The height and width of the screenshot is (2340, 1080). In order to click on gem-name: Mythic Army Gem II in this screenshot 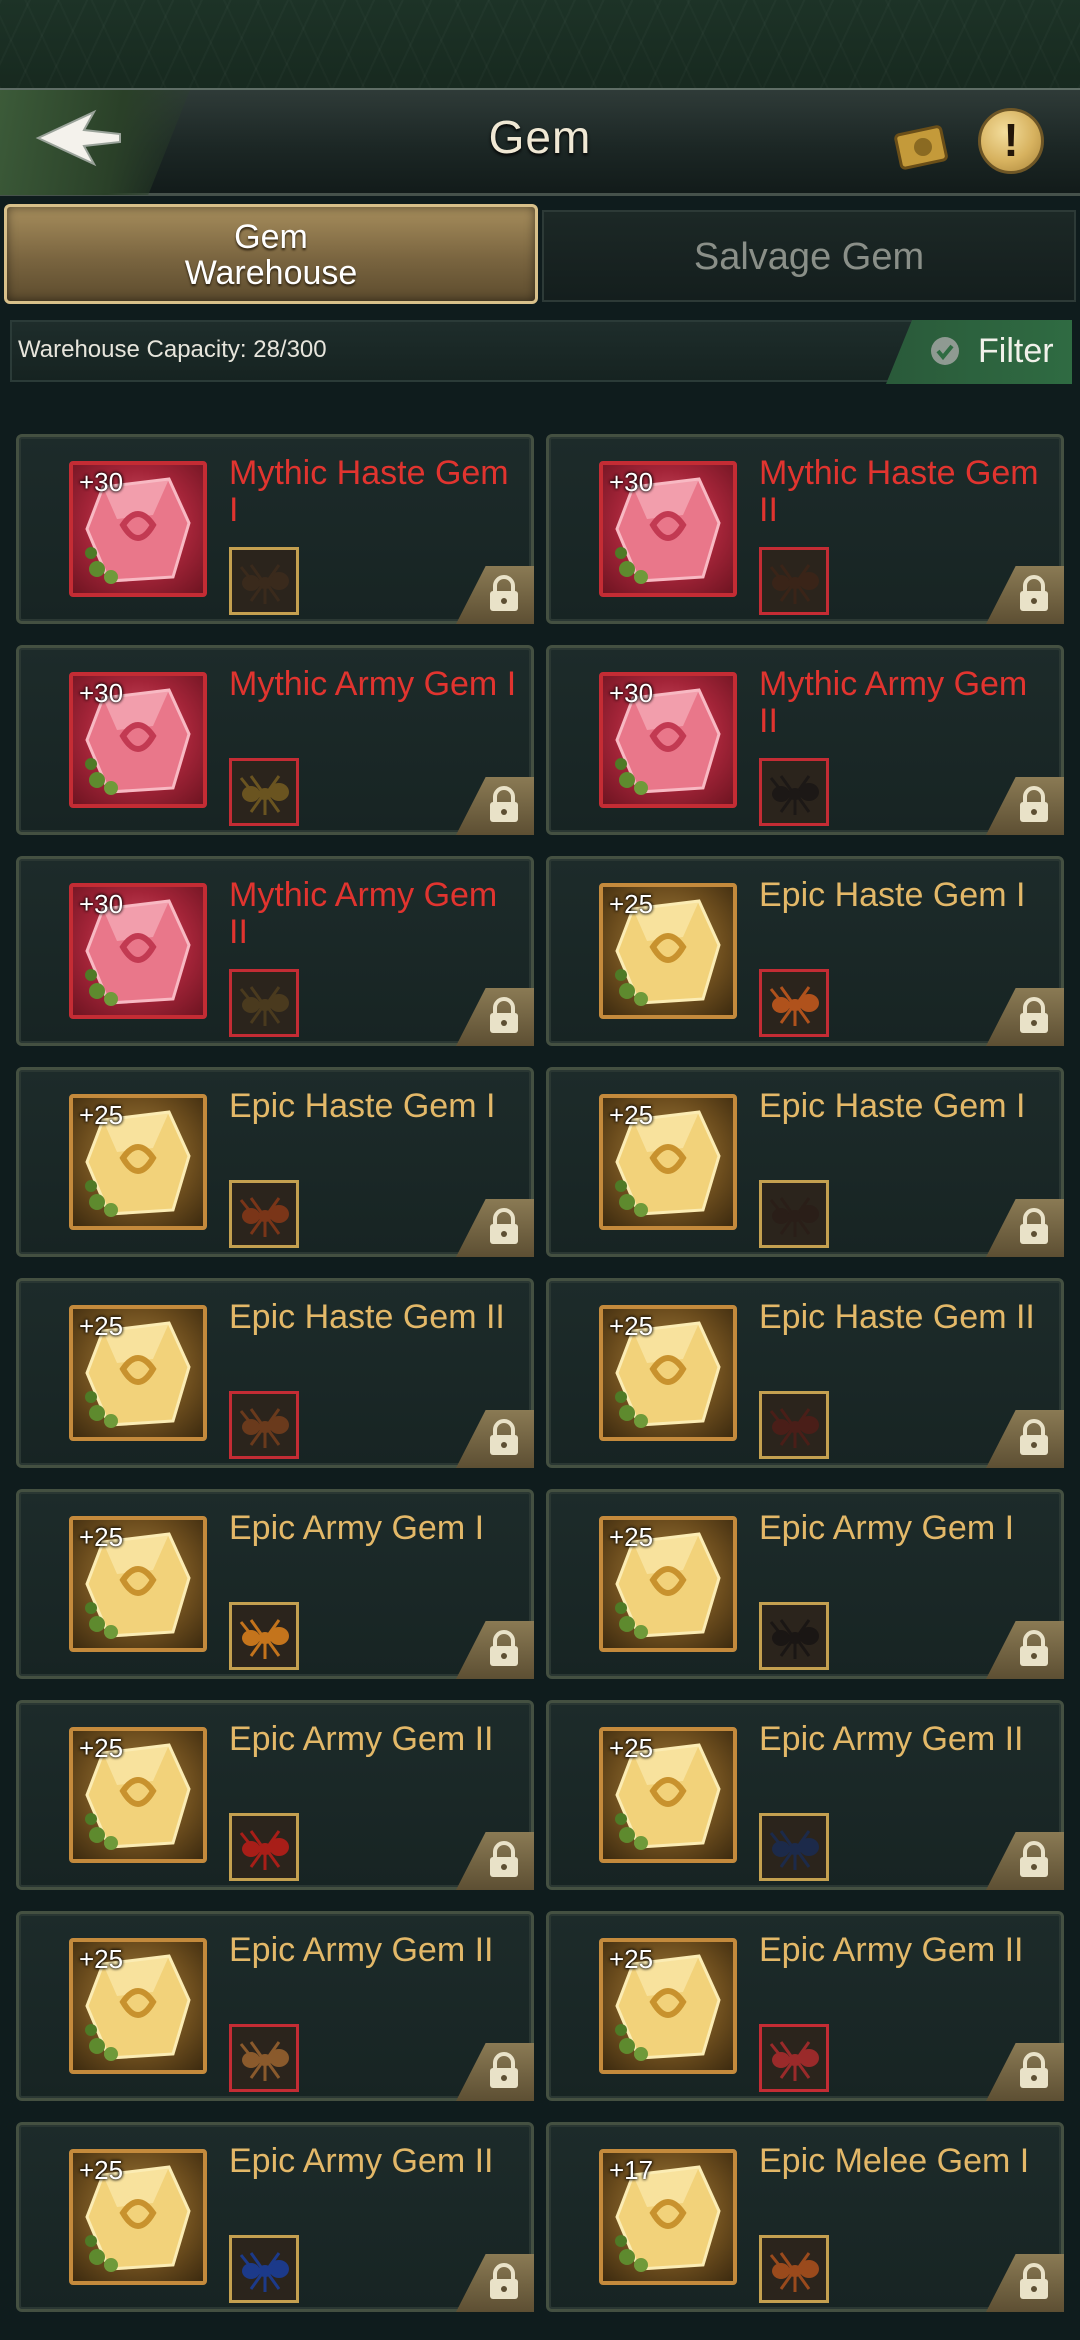, I will do `click(363, 913)`.